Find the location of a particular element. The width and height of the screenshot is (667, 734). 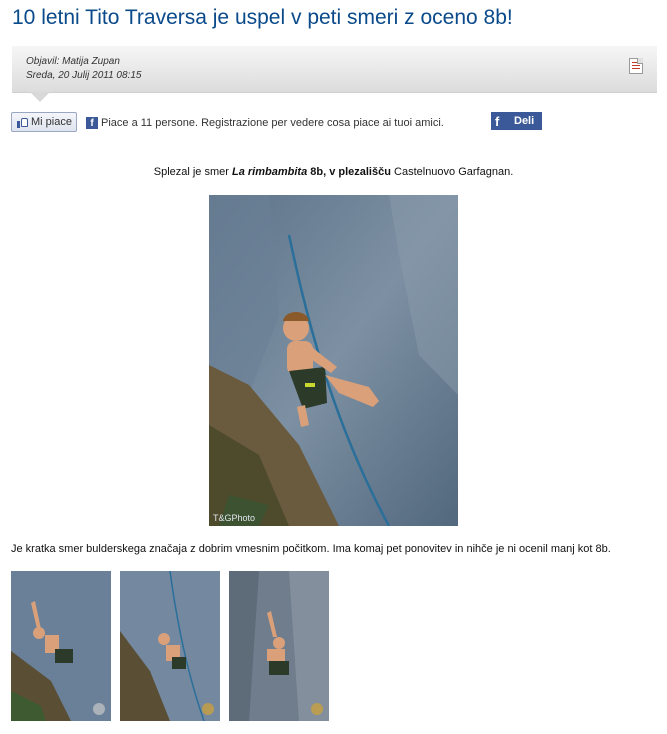

author-line: Objavil: Matija Zupan is located at coordinates (73, 61).